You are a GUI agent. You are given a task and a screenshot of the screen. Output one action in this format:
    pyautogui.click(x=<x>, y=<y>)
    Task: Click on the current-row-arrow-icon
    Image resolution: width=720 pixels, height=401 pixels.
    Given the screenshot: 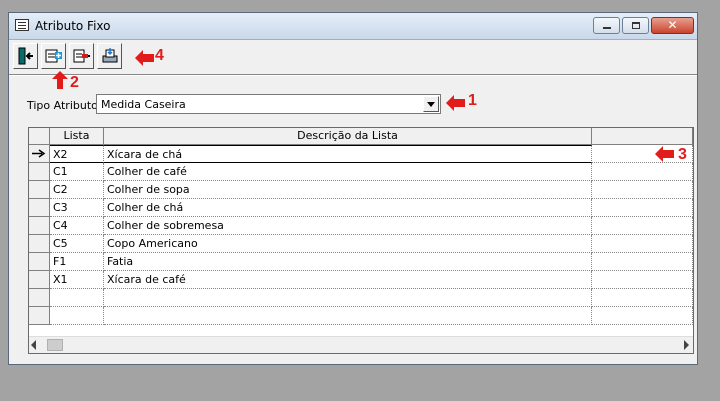 What is the action you would take?
    pyautogui.click(x=39, y=153)
    